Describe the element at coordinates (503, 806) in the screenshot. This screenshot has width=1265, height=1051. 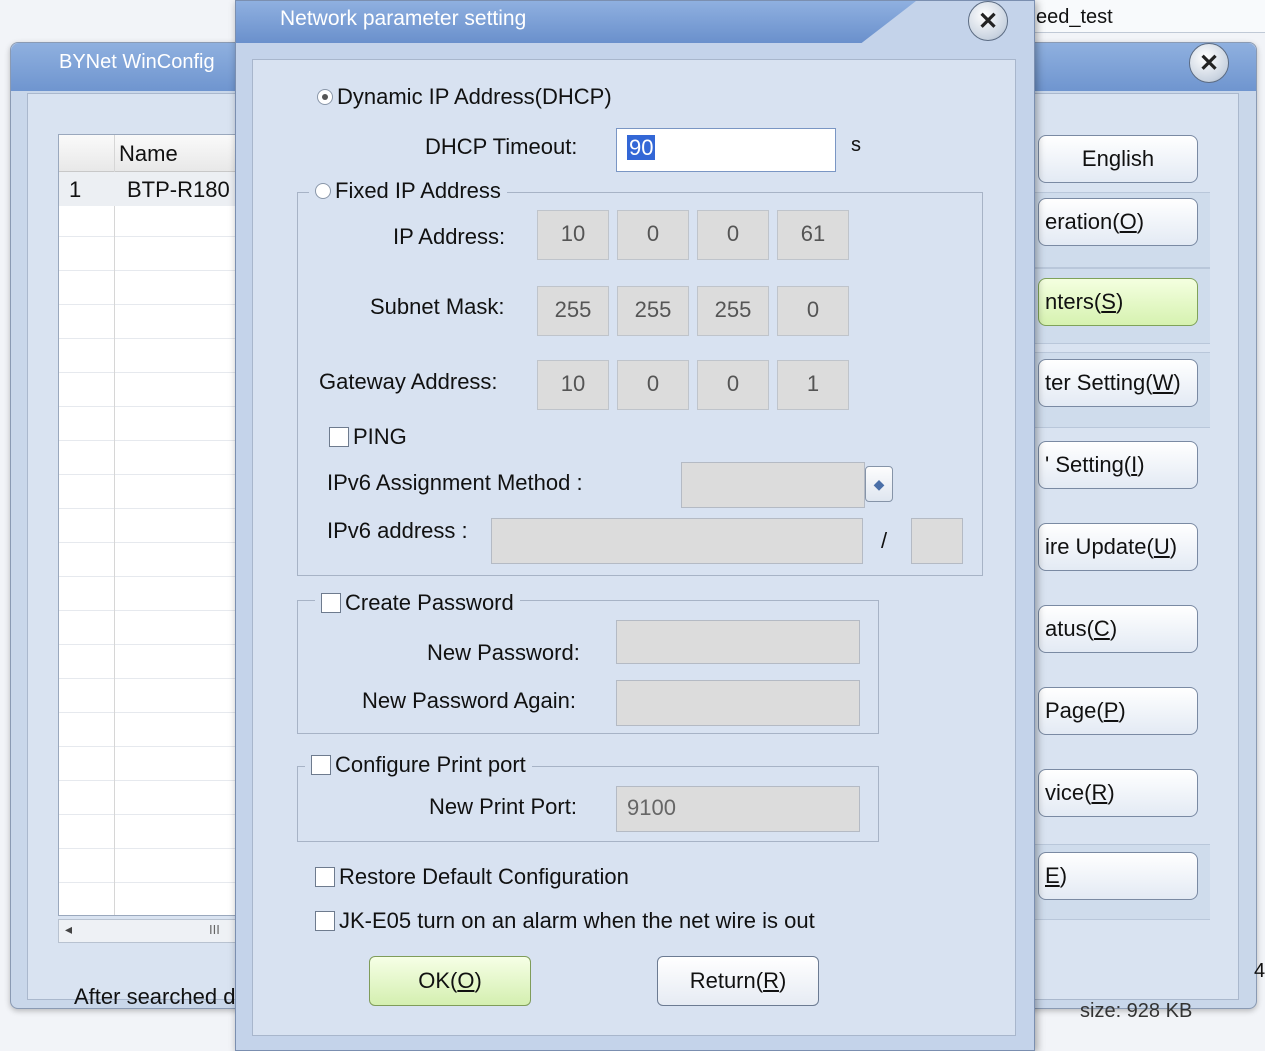
I see `new-print-port-label: New Print Port:` at that location.